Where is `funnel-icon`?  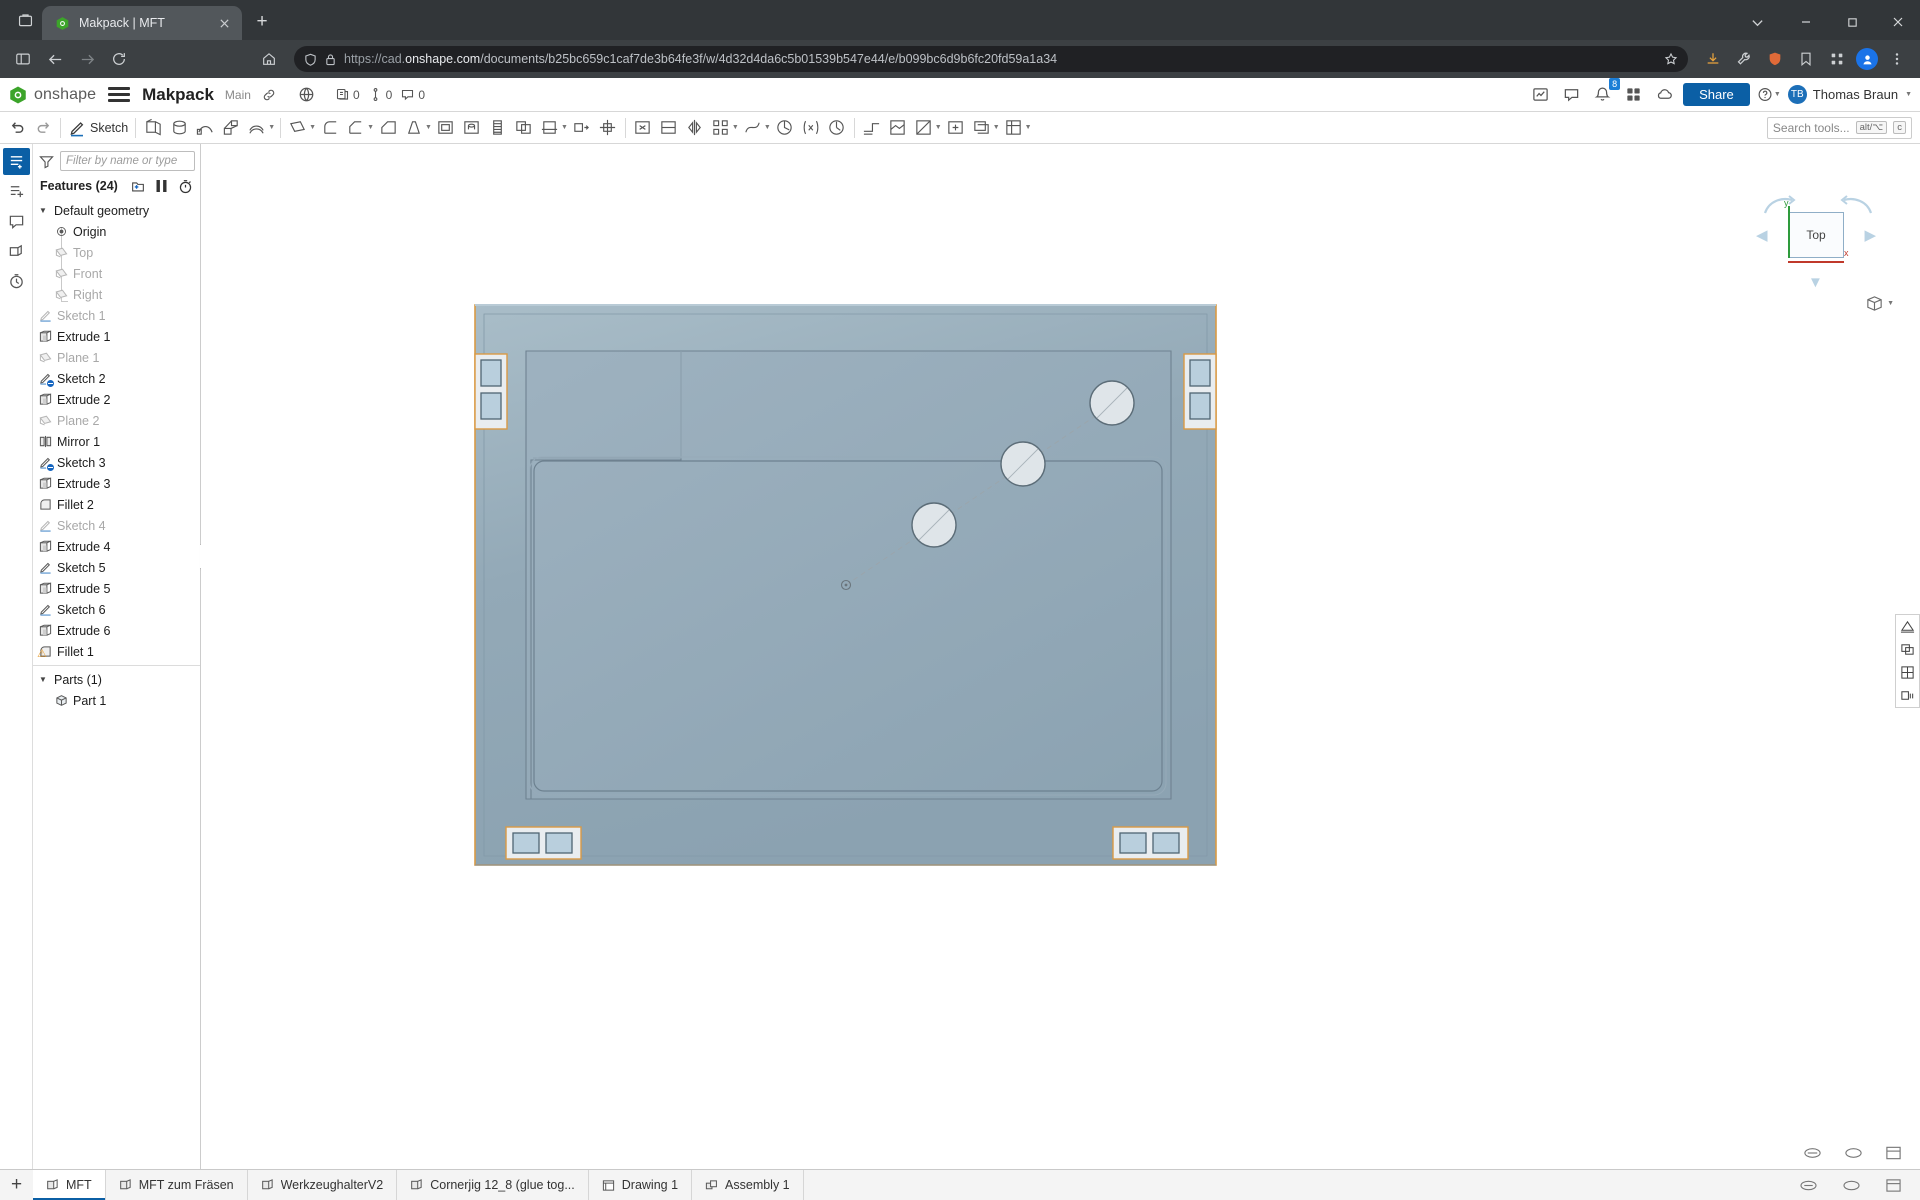 funnel-icon is located at coordinates (46, 161).